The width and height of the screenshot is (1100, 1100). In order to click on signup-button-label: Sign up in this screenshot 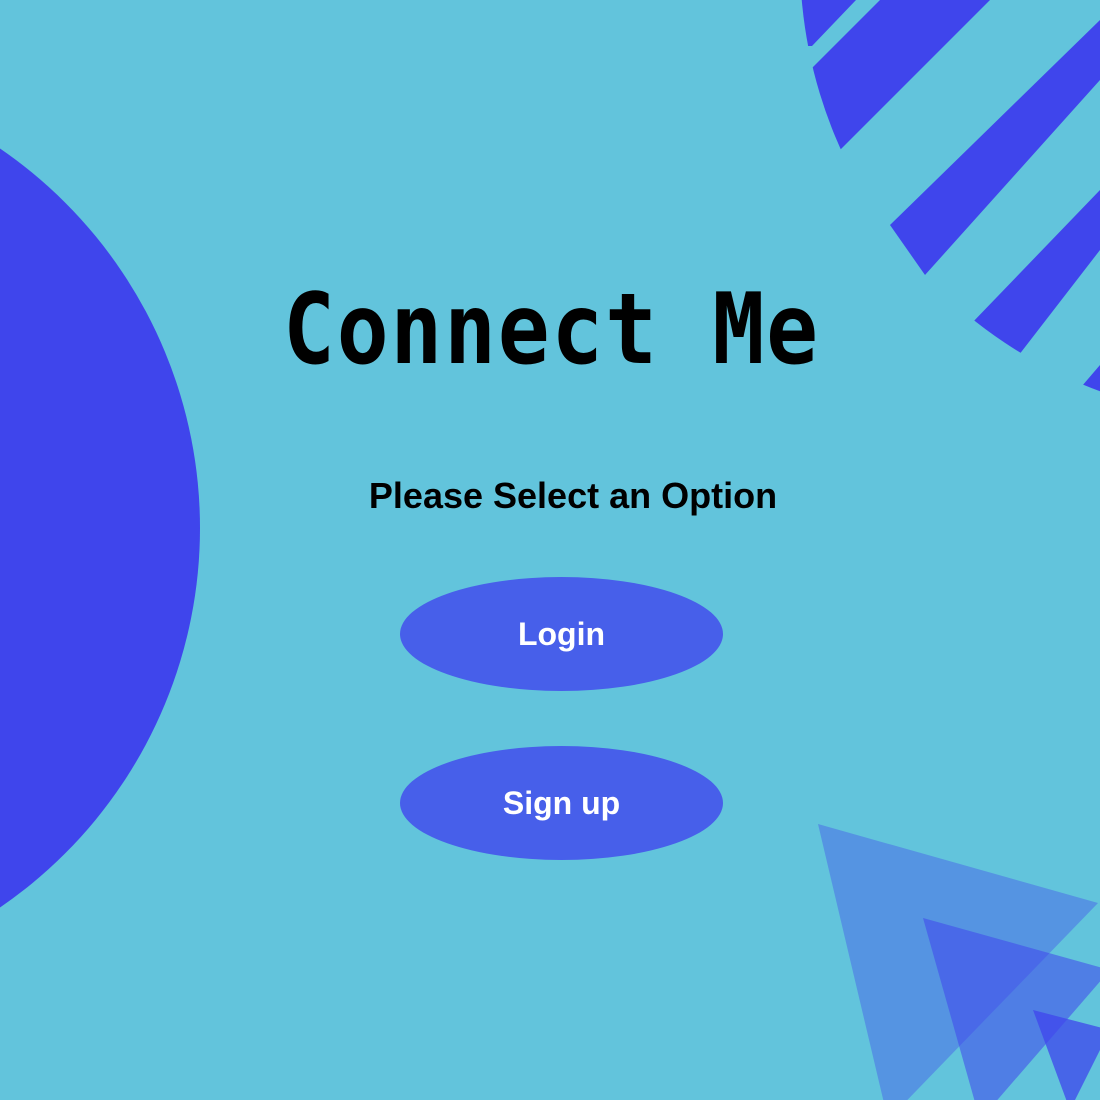, I will do `click(561, 803)`.